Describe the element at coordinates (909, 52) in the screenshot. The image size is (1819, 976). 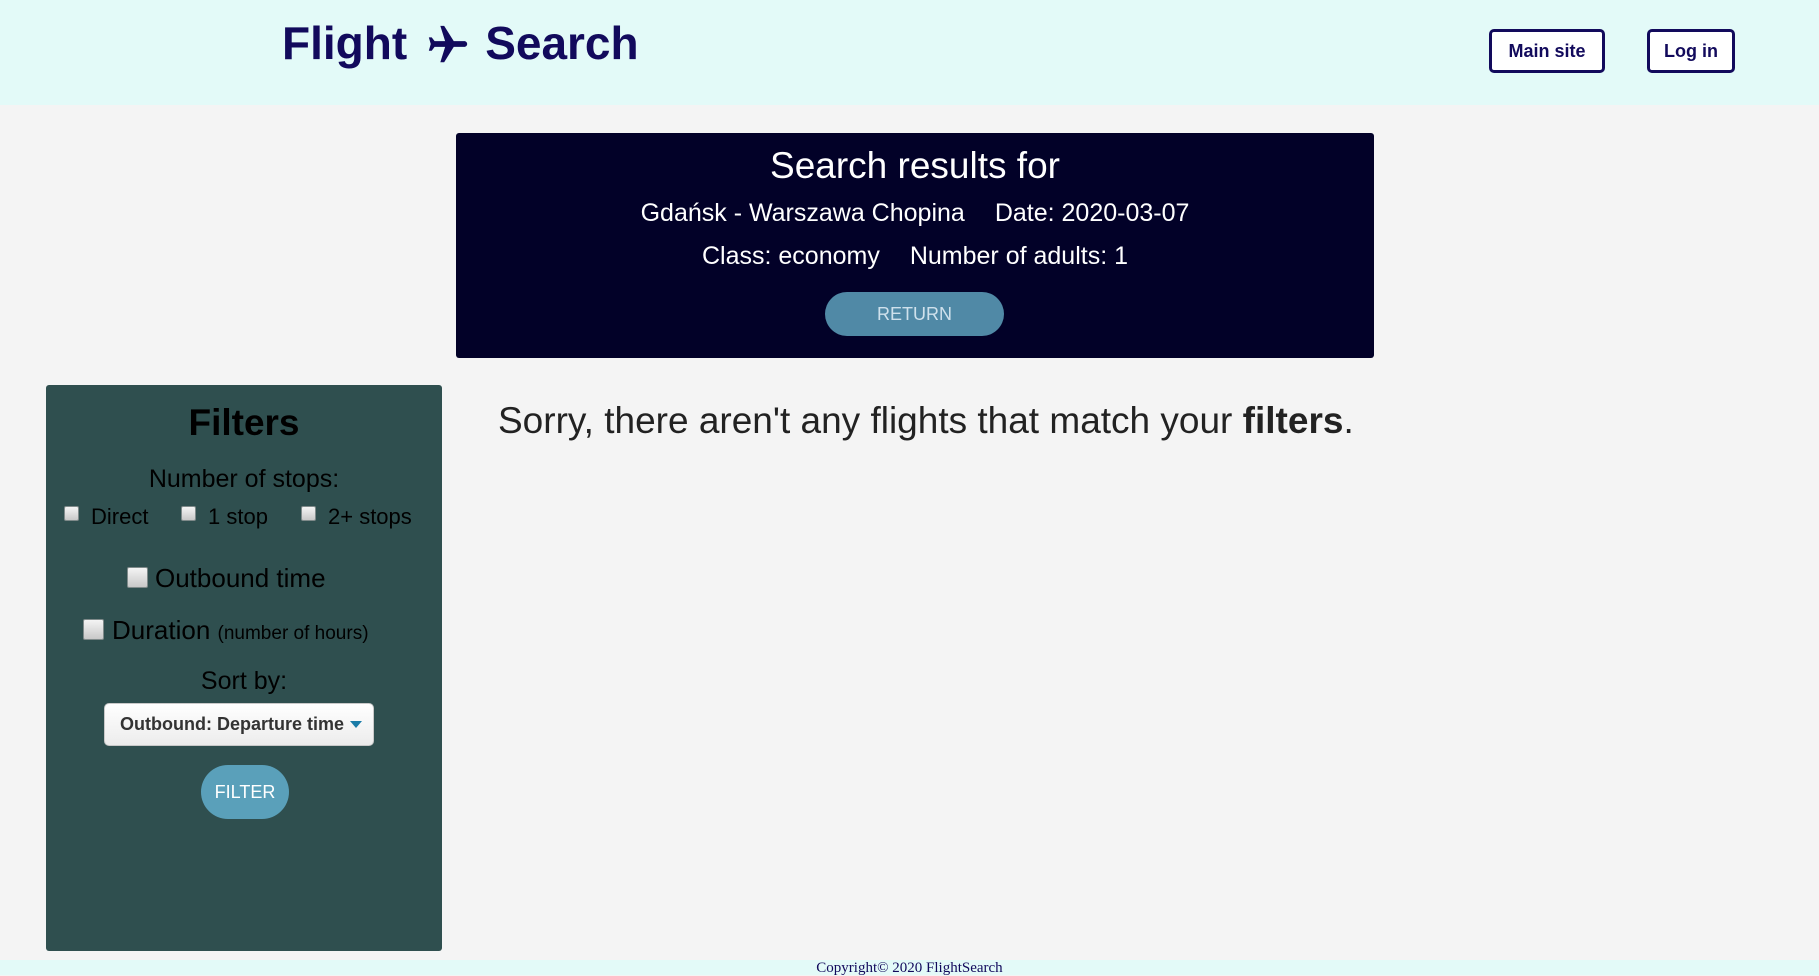
I see `top-header: Flight Search Main site Log in` at that location.